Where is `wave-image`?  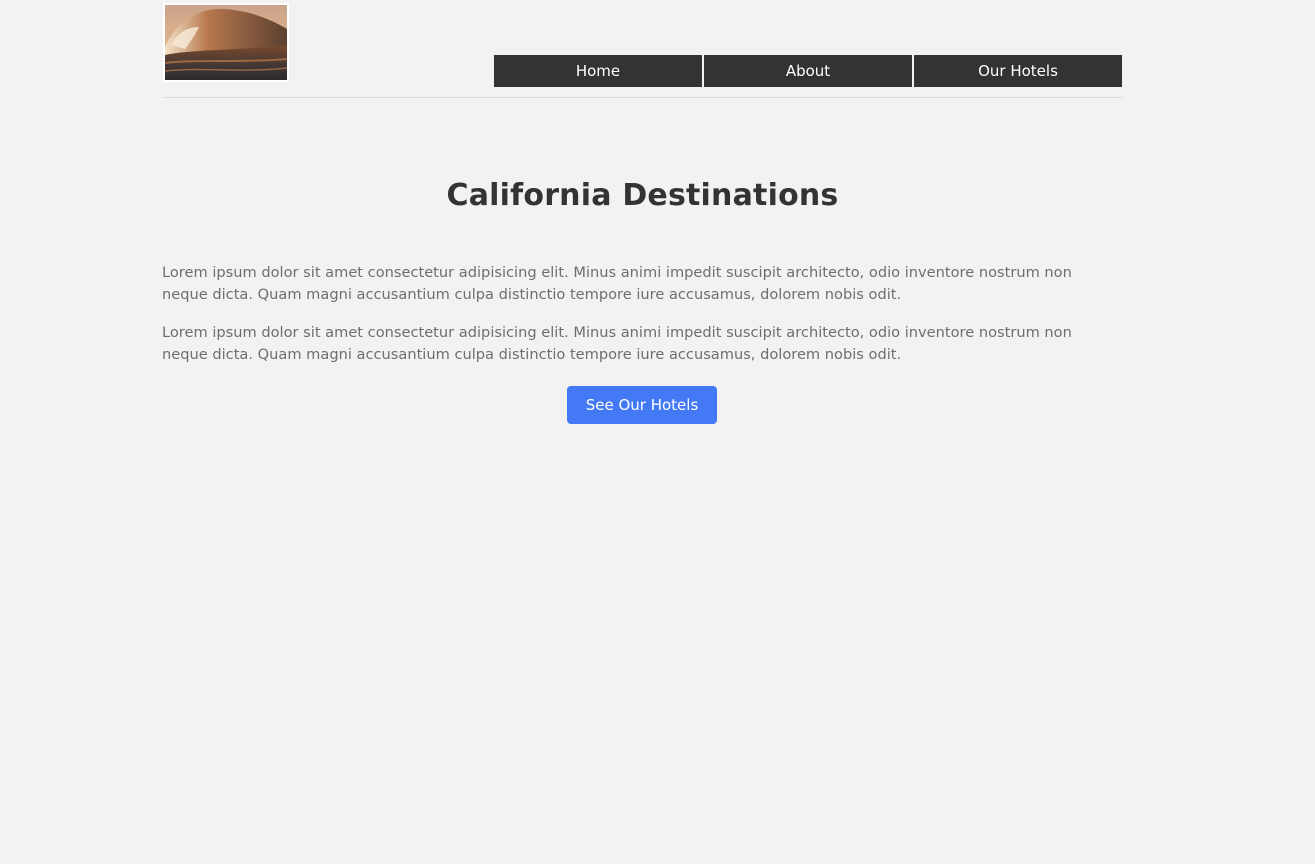 wave-image is located at coordinates (226, 42).